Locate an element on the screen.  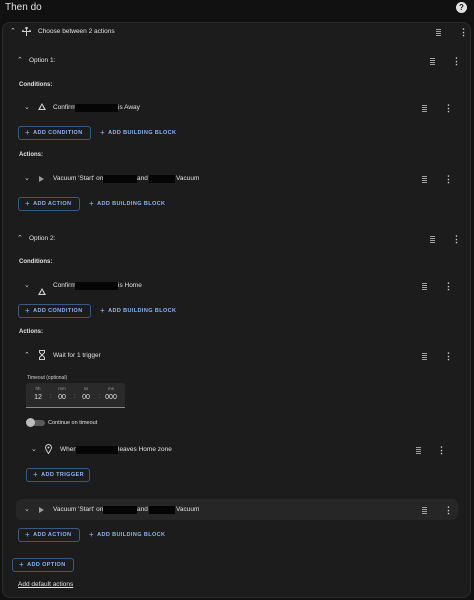
add-option-button: + ADD OPTION is located at coordinates (43, 565).